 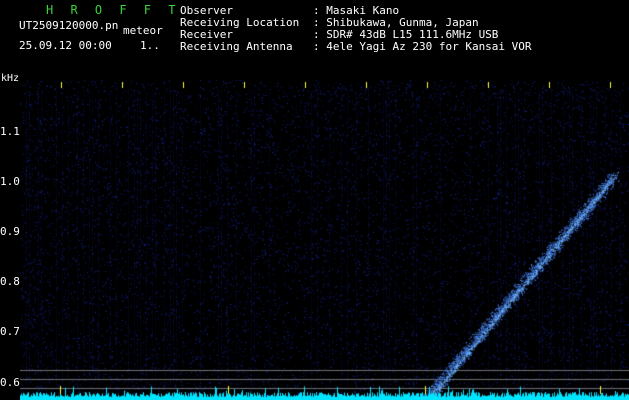 What do you see at coordinates (10, 181) in the screenshot?
I see `y-tick-label: 1.0` at bounding box center [10, 181].